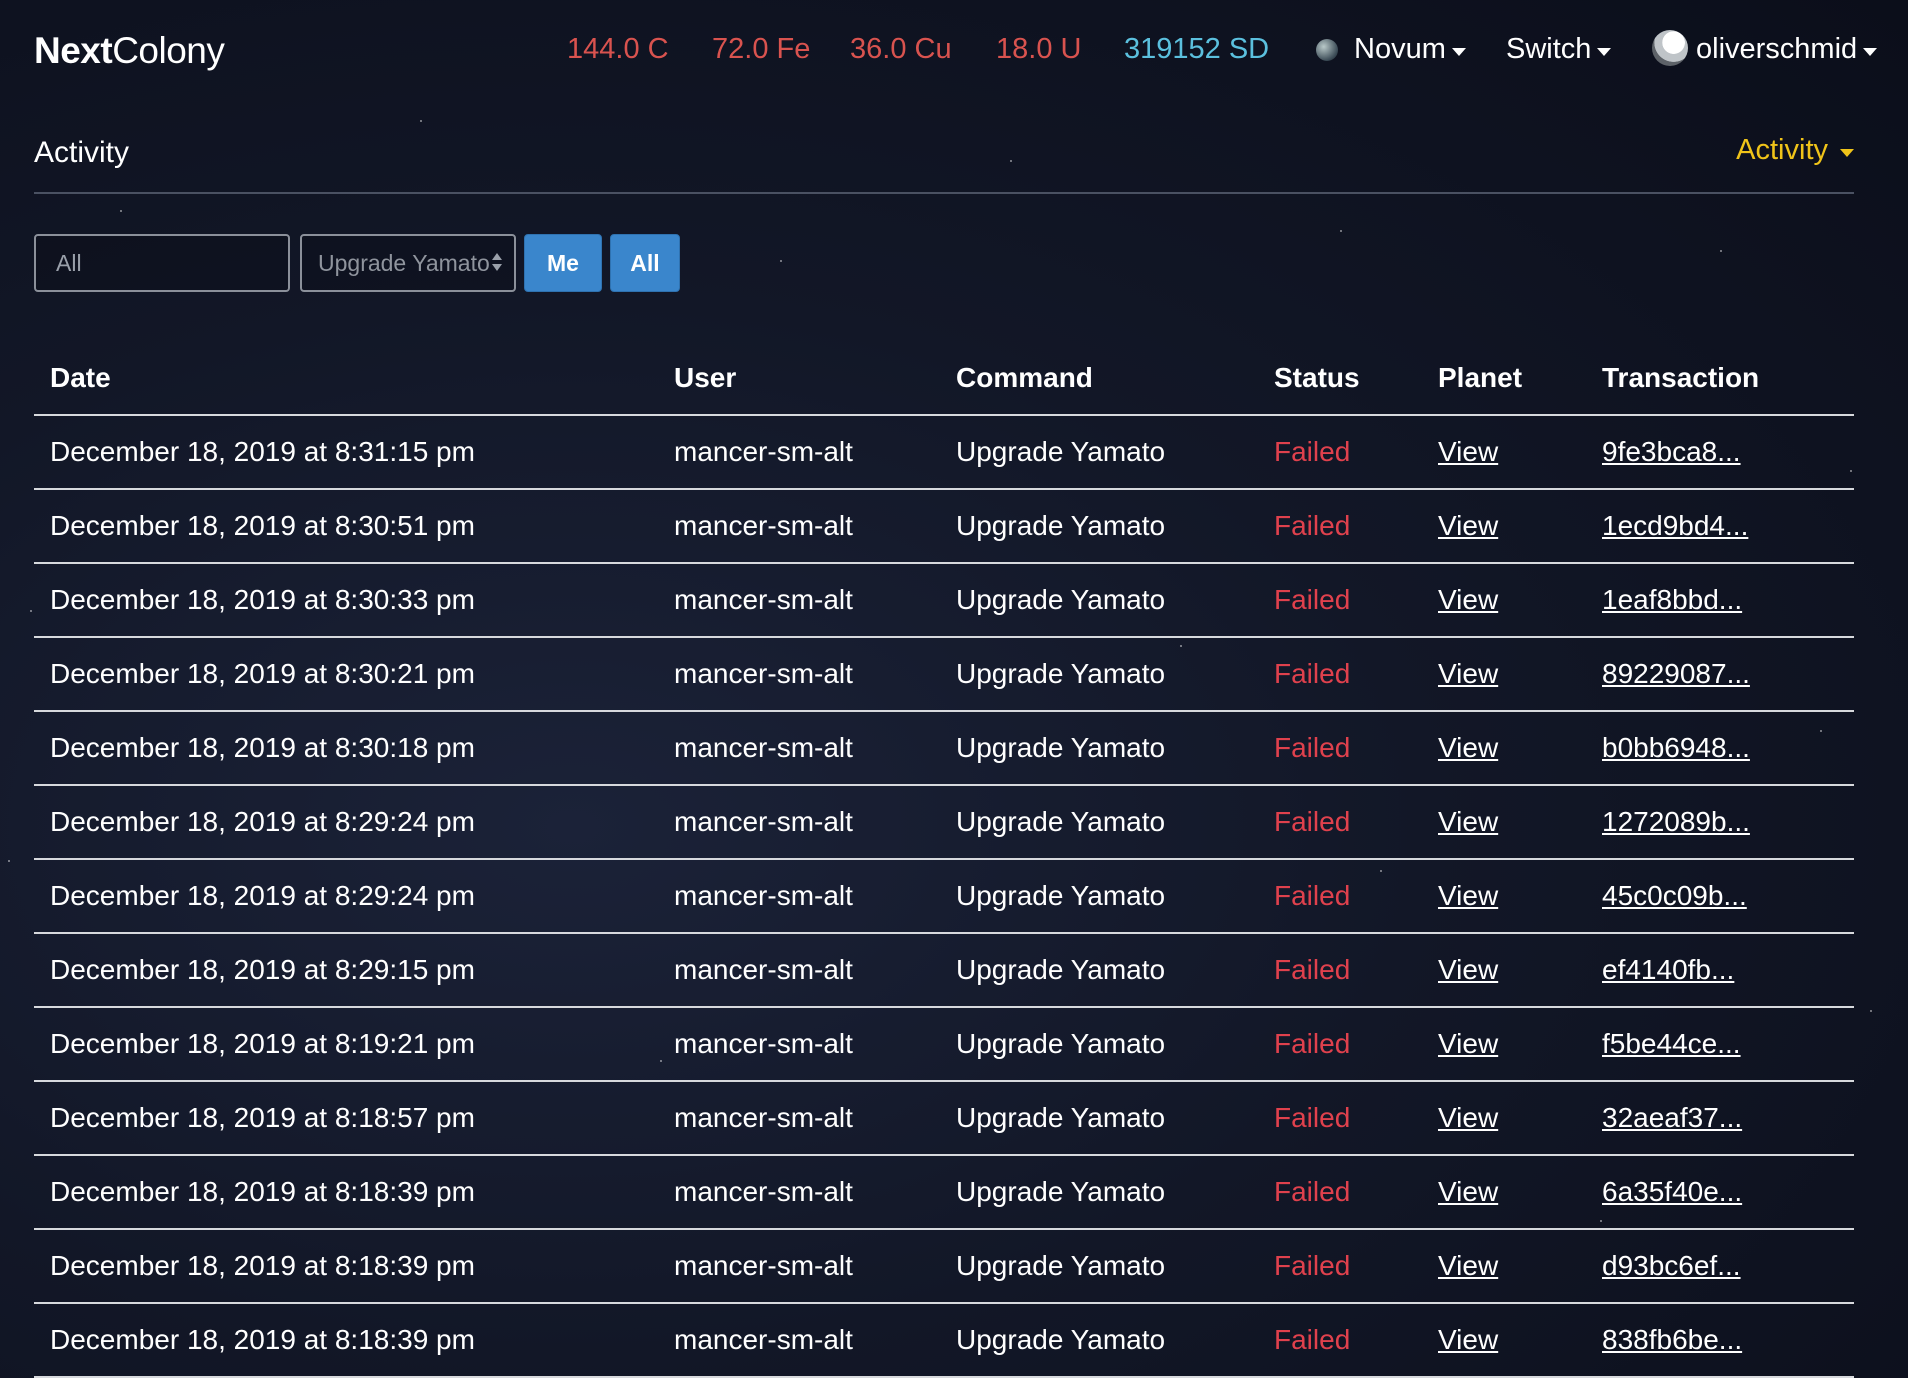 The image size is (1908, 1378). What do you see at coordinates (129, 51) in the screenshot?
I see `brand-logo: NextColony` at bounding box center [129, 51].